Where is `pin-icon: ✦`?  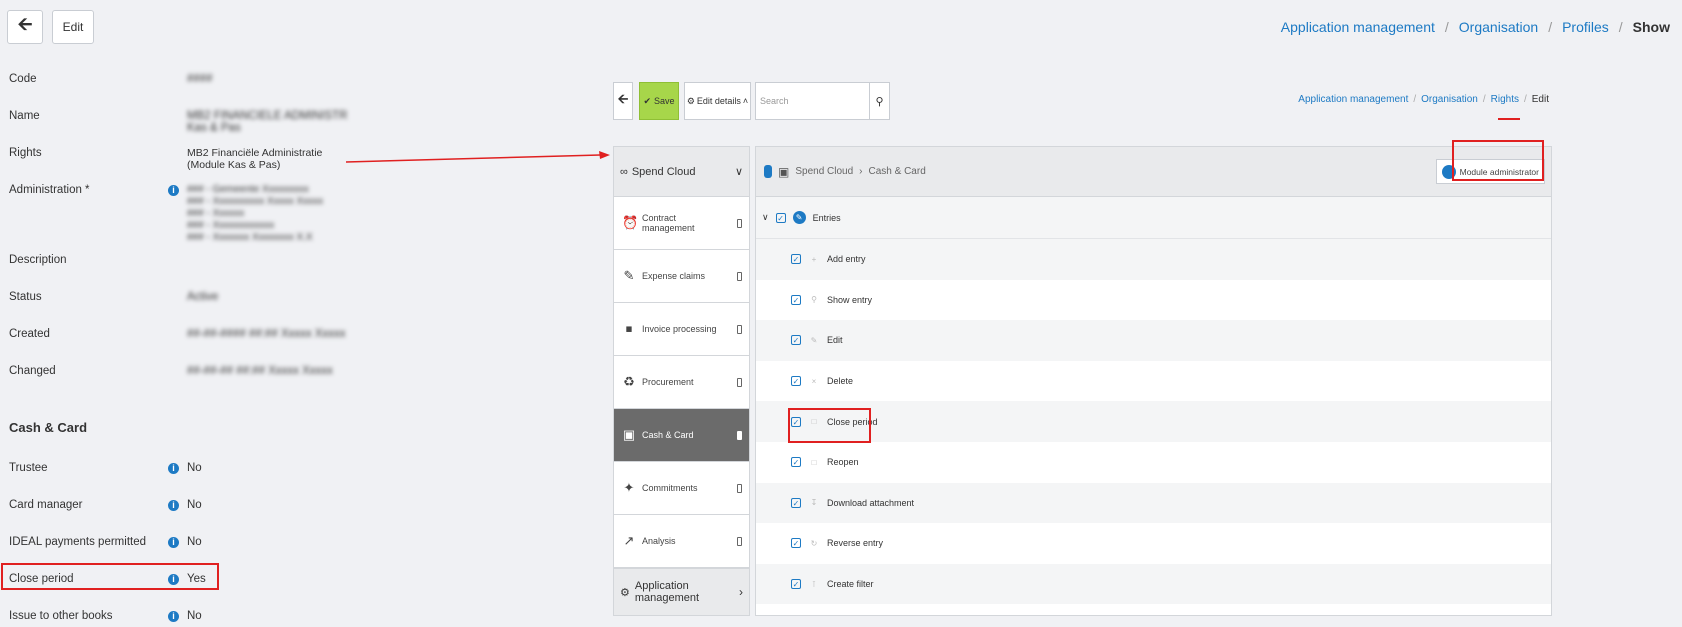
pin-icon: ✦ is located at coordinates (629, 487).